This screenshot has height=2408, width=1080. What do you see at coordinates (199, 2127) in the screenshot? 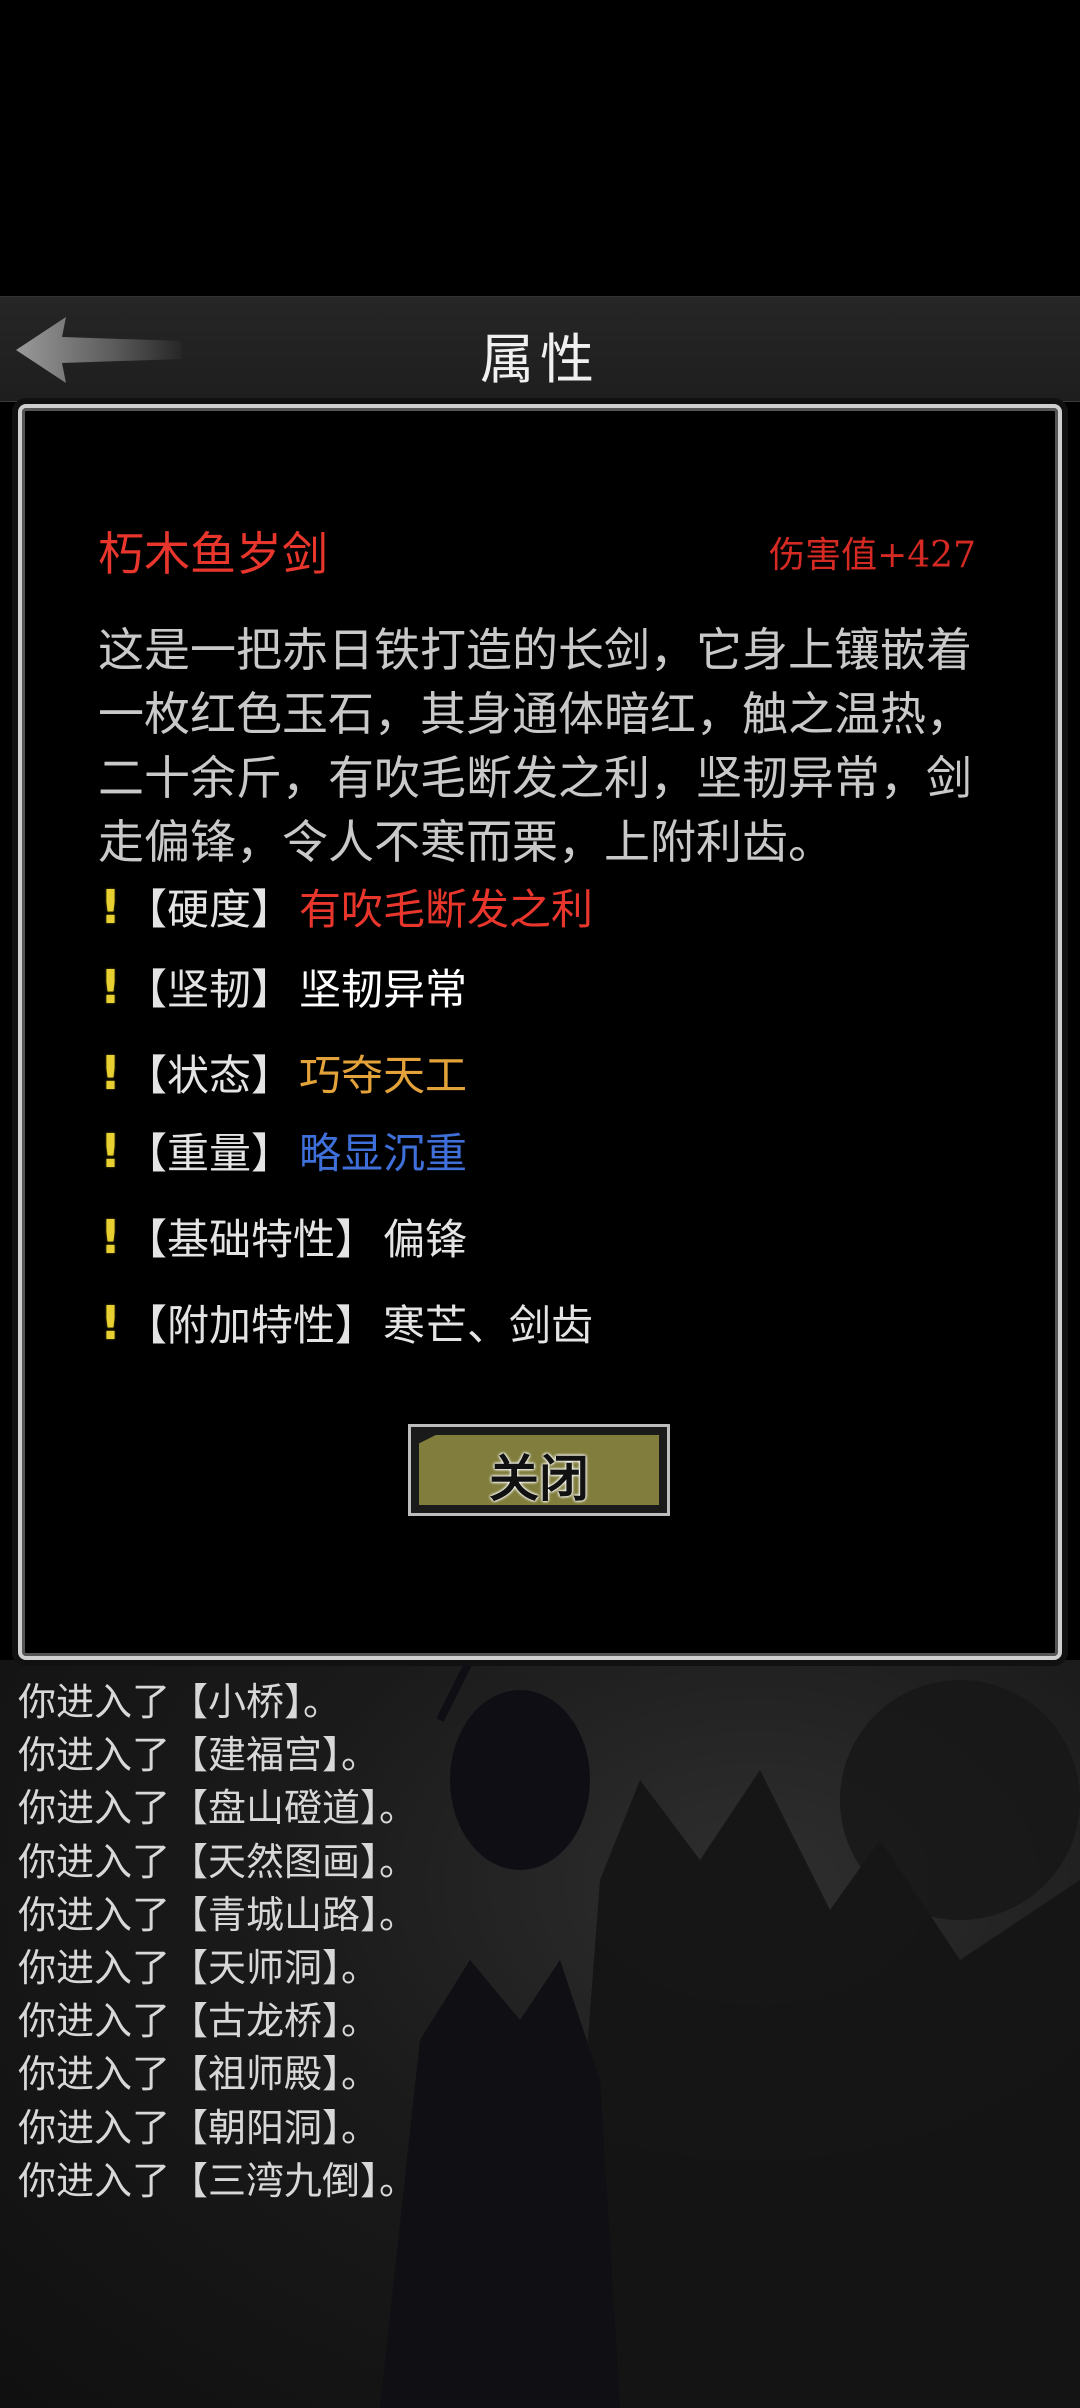
I see `log-line: 你进入了【朝阳洞】。` at bounding box center [199, 2127].